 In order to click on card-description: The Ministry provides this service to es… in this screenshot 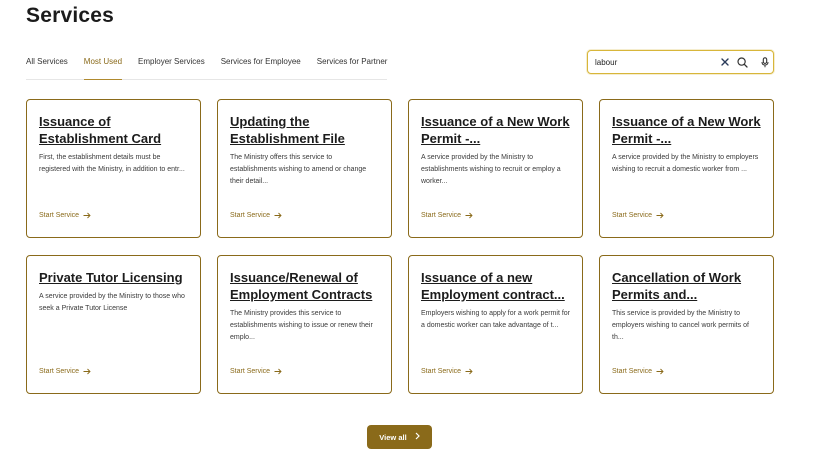, I will do `click(301, 325)`.